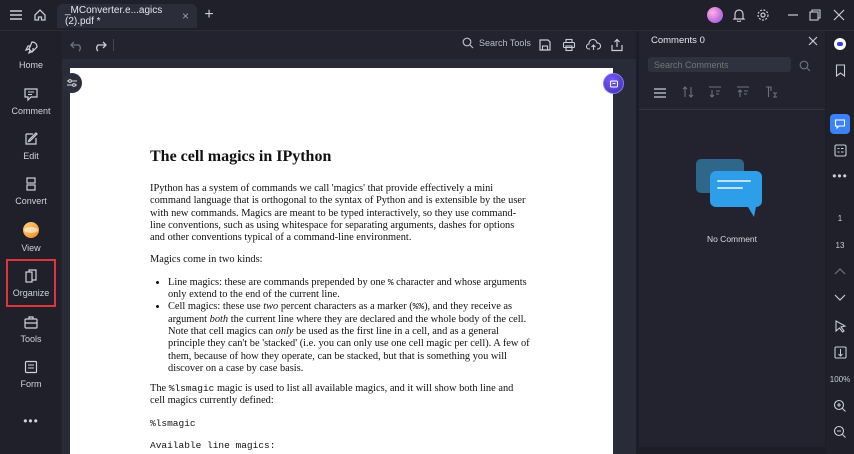 The width and height of the screenshot is (854, 454). I want to click on code-block: Available line magics:, so click(213, 446).